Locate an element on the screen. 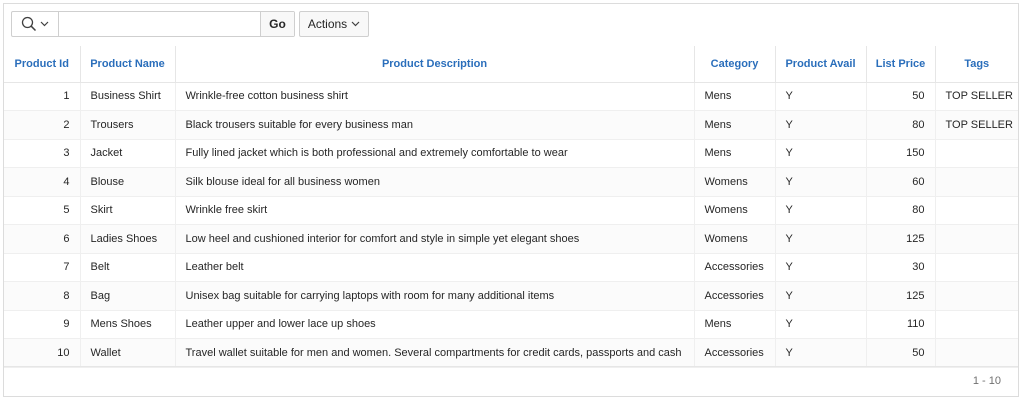 The width and height of the screenshot is (1024, 401). search-group: Go is located at coordinates (153, 24).